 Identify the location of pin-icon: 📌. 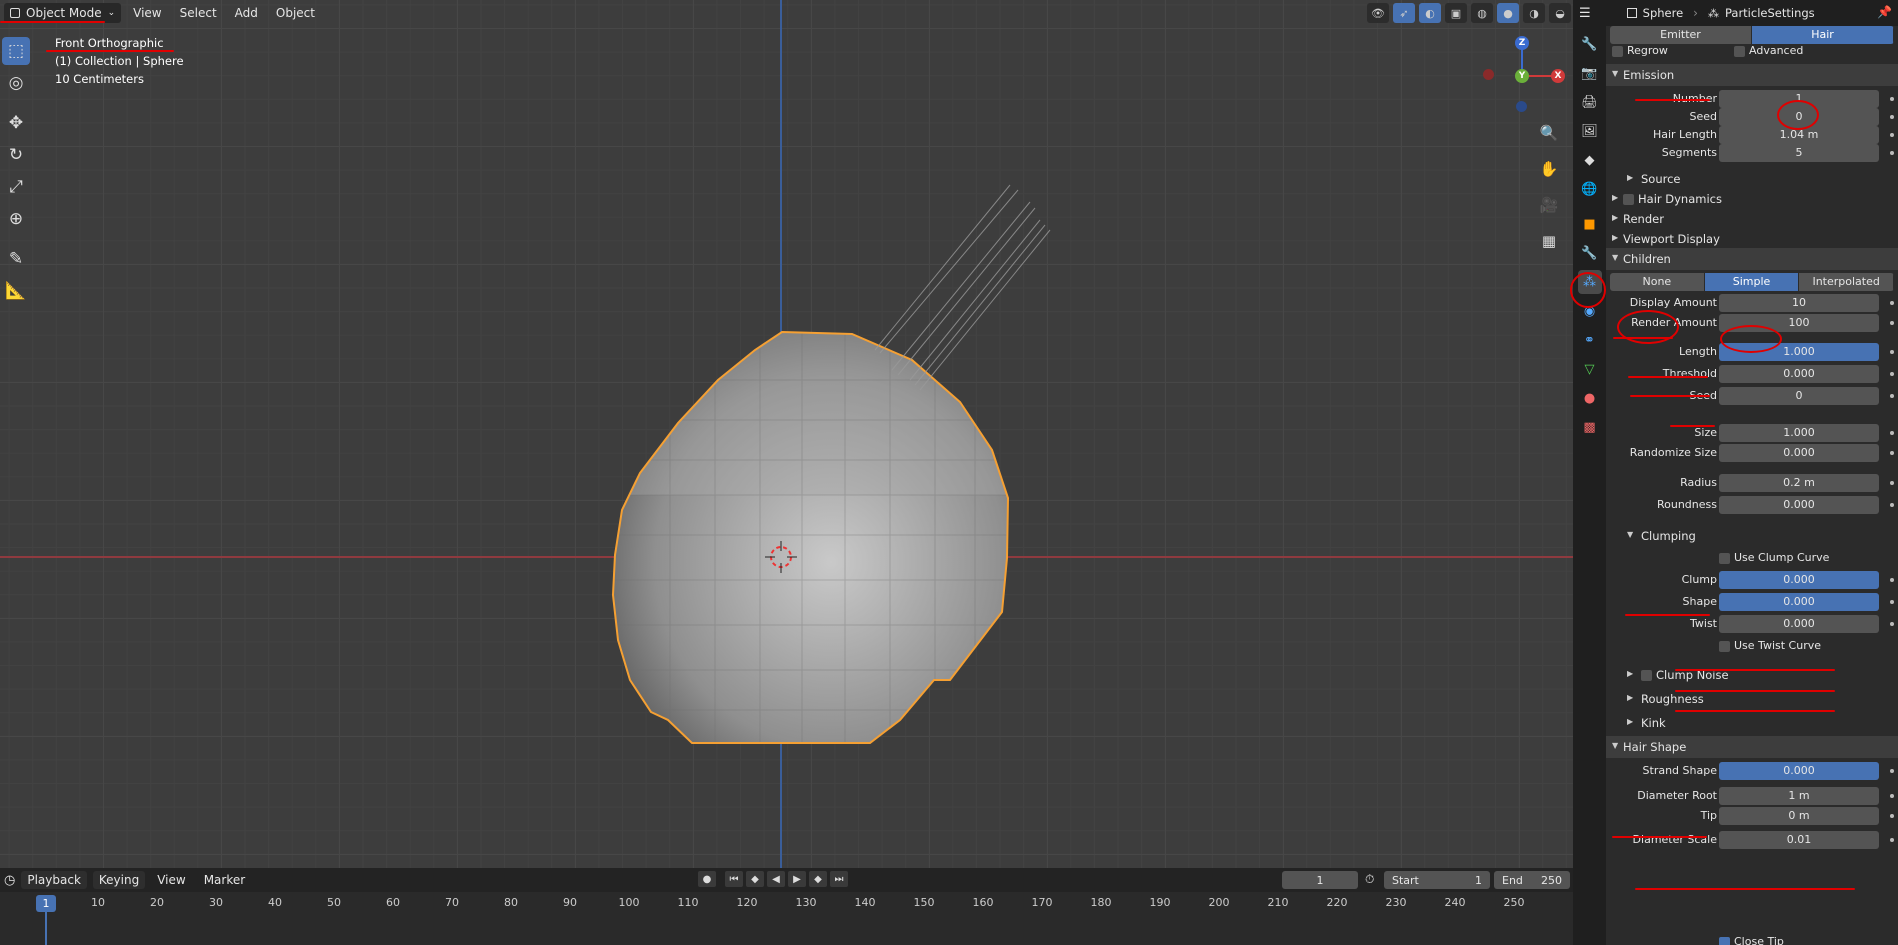
(1884, 12).